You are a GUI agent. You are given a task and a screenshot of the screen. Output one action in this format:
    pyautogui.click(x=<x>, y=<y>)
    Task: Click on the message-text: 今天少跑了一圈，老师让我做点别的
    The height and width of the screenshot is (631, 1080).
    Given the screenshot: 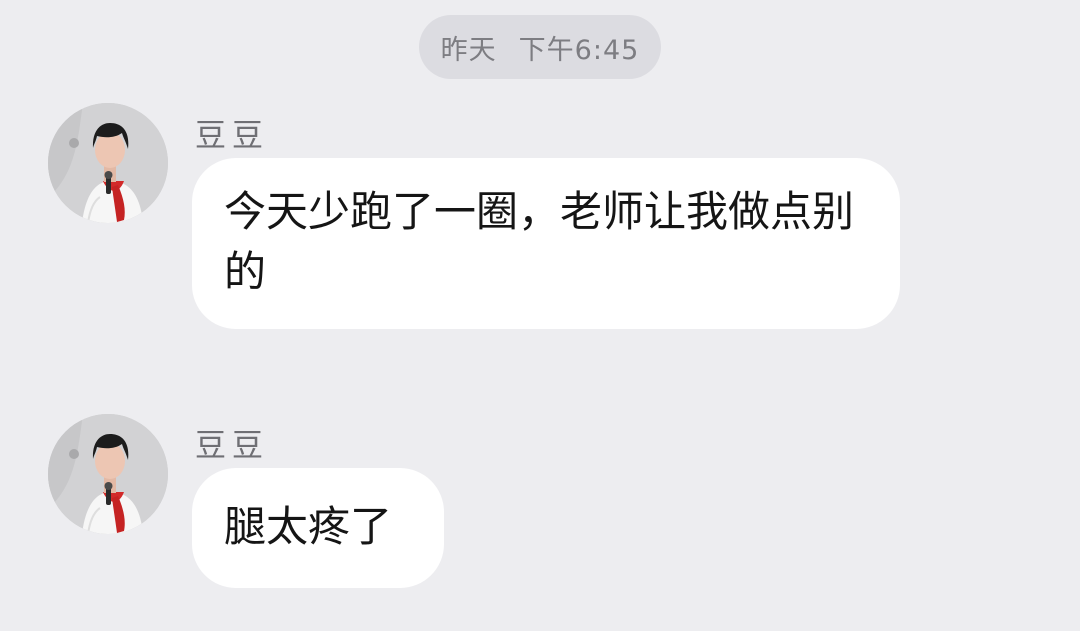 What is the action you would take?
    pyautogui.click(x=539, y=241)
    